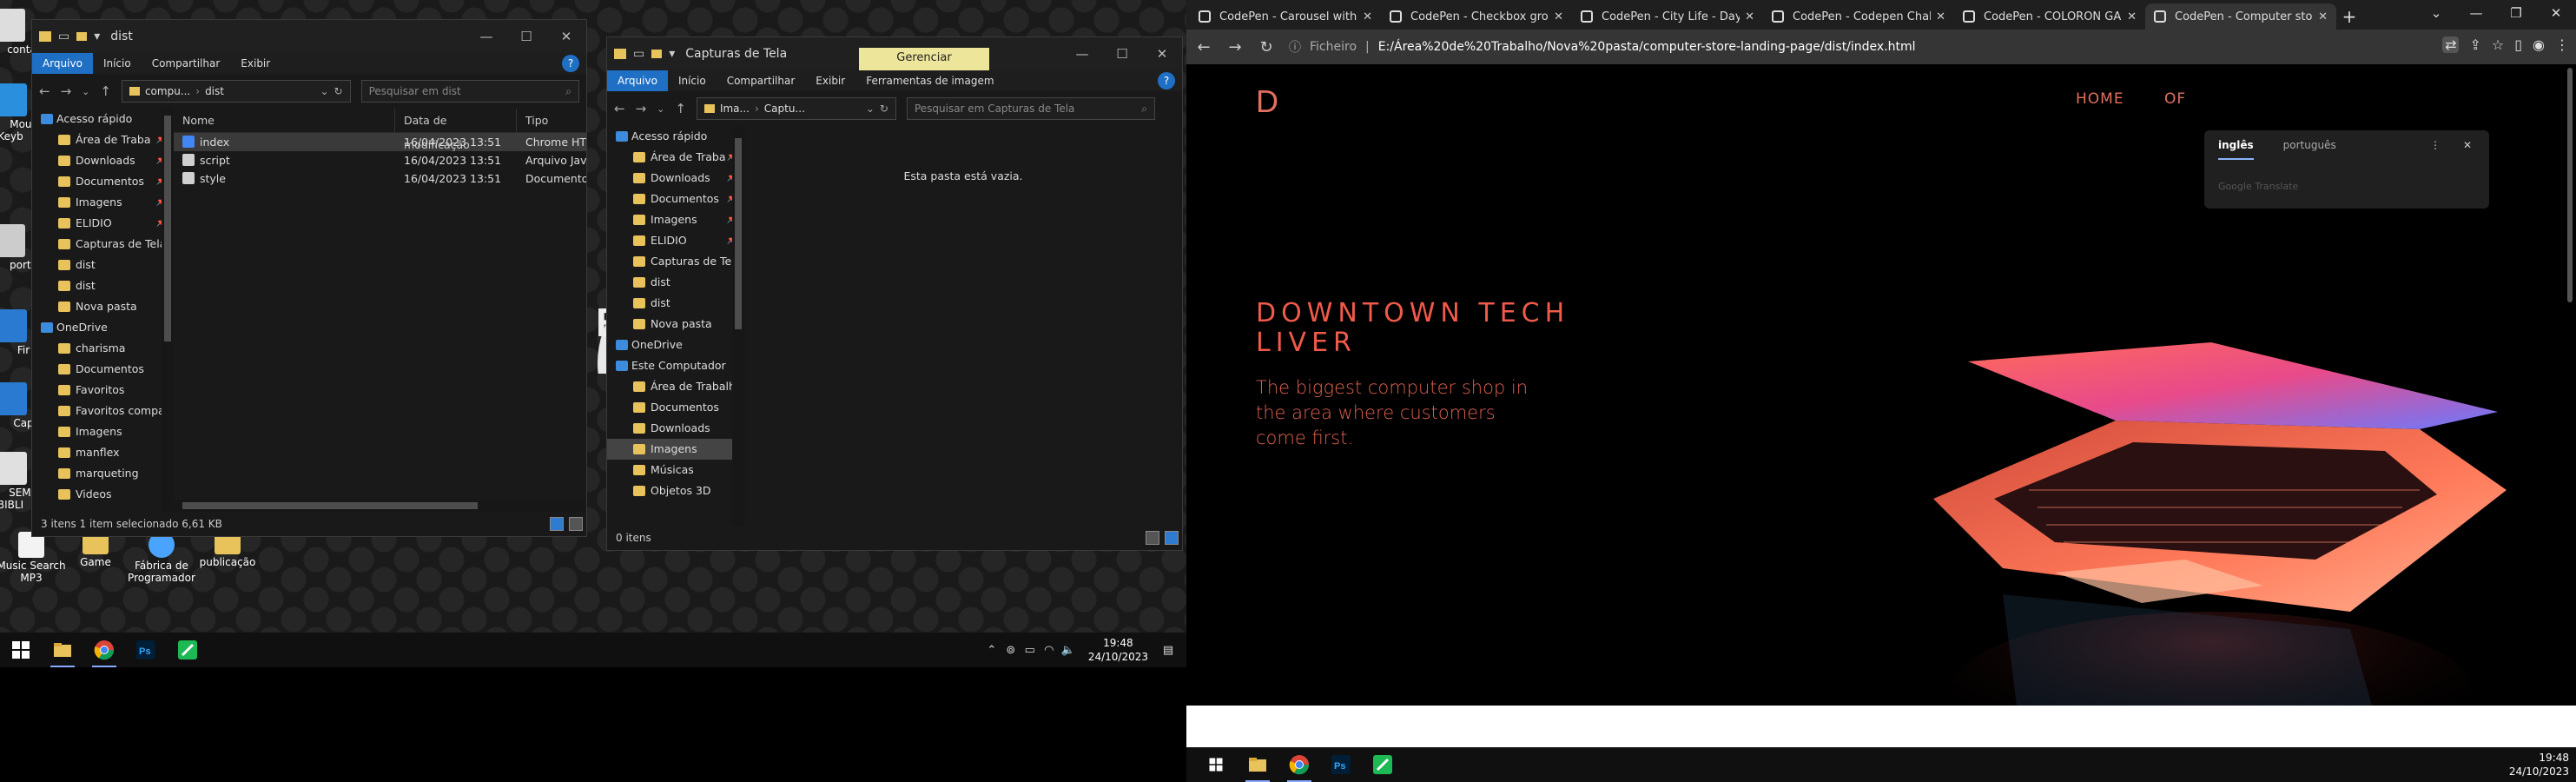 The image size is (2576, 782). I want to click on desktop-icon-fabrica: Fábrica de Programador, so click(161, 558).